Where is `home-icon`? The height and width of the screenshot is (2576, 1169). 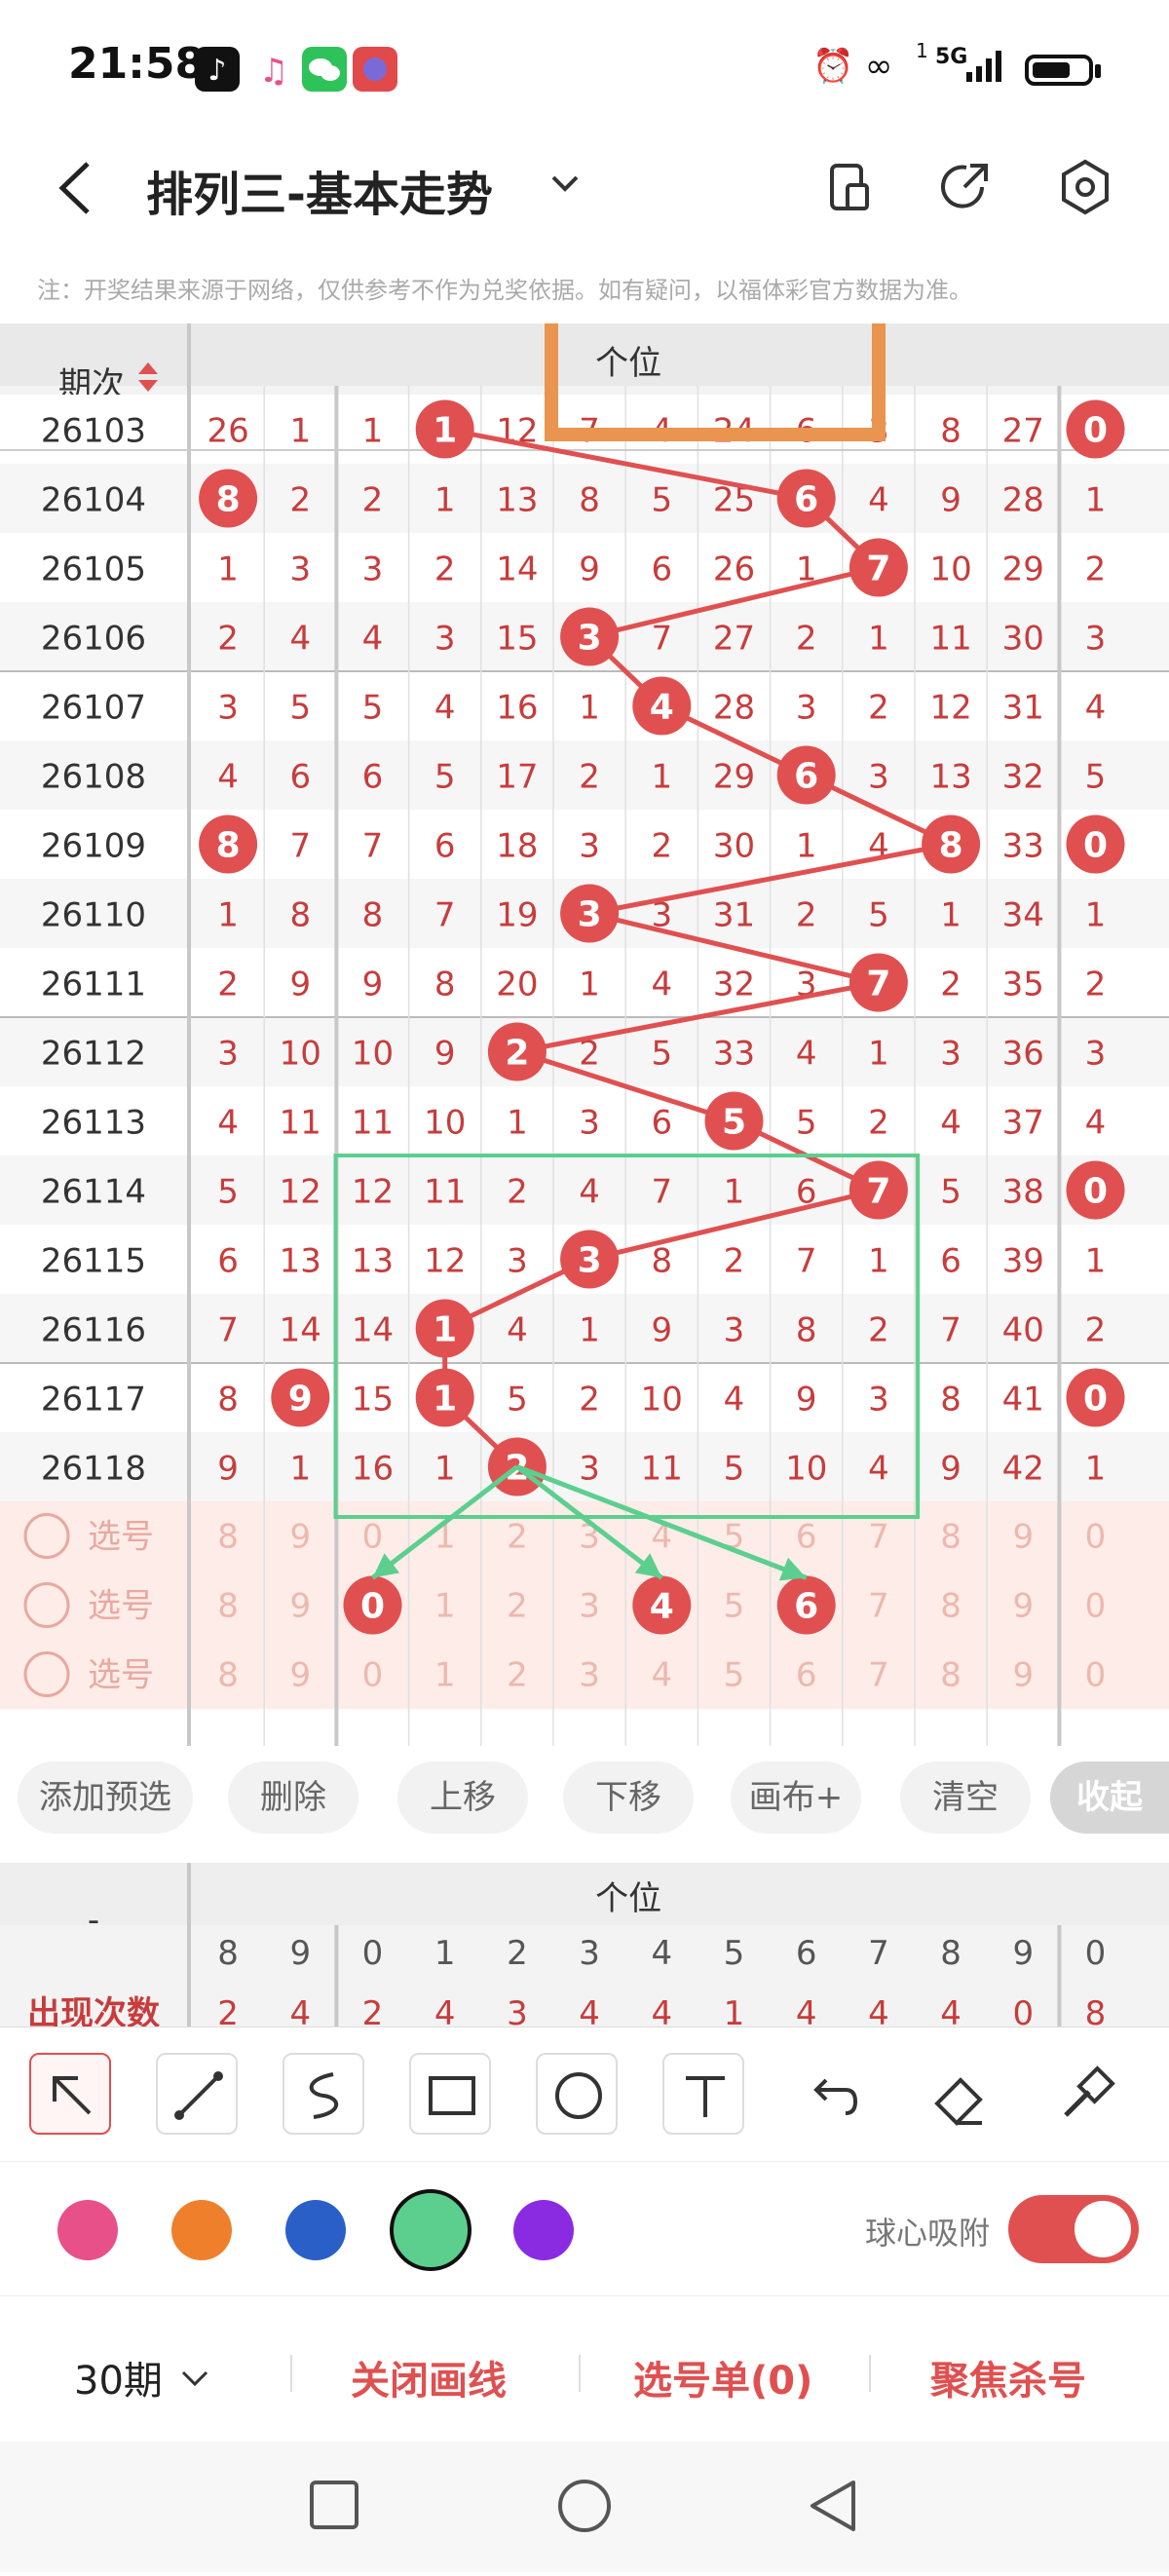
home-icon is located at coordinates (584, 2506).